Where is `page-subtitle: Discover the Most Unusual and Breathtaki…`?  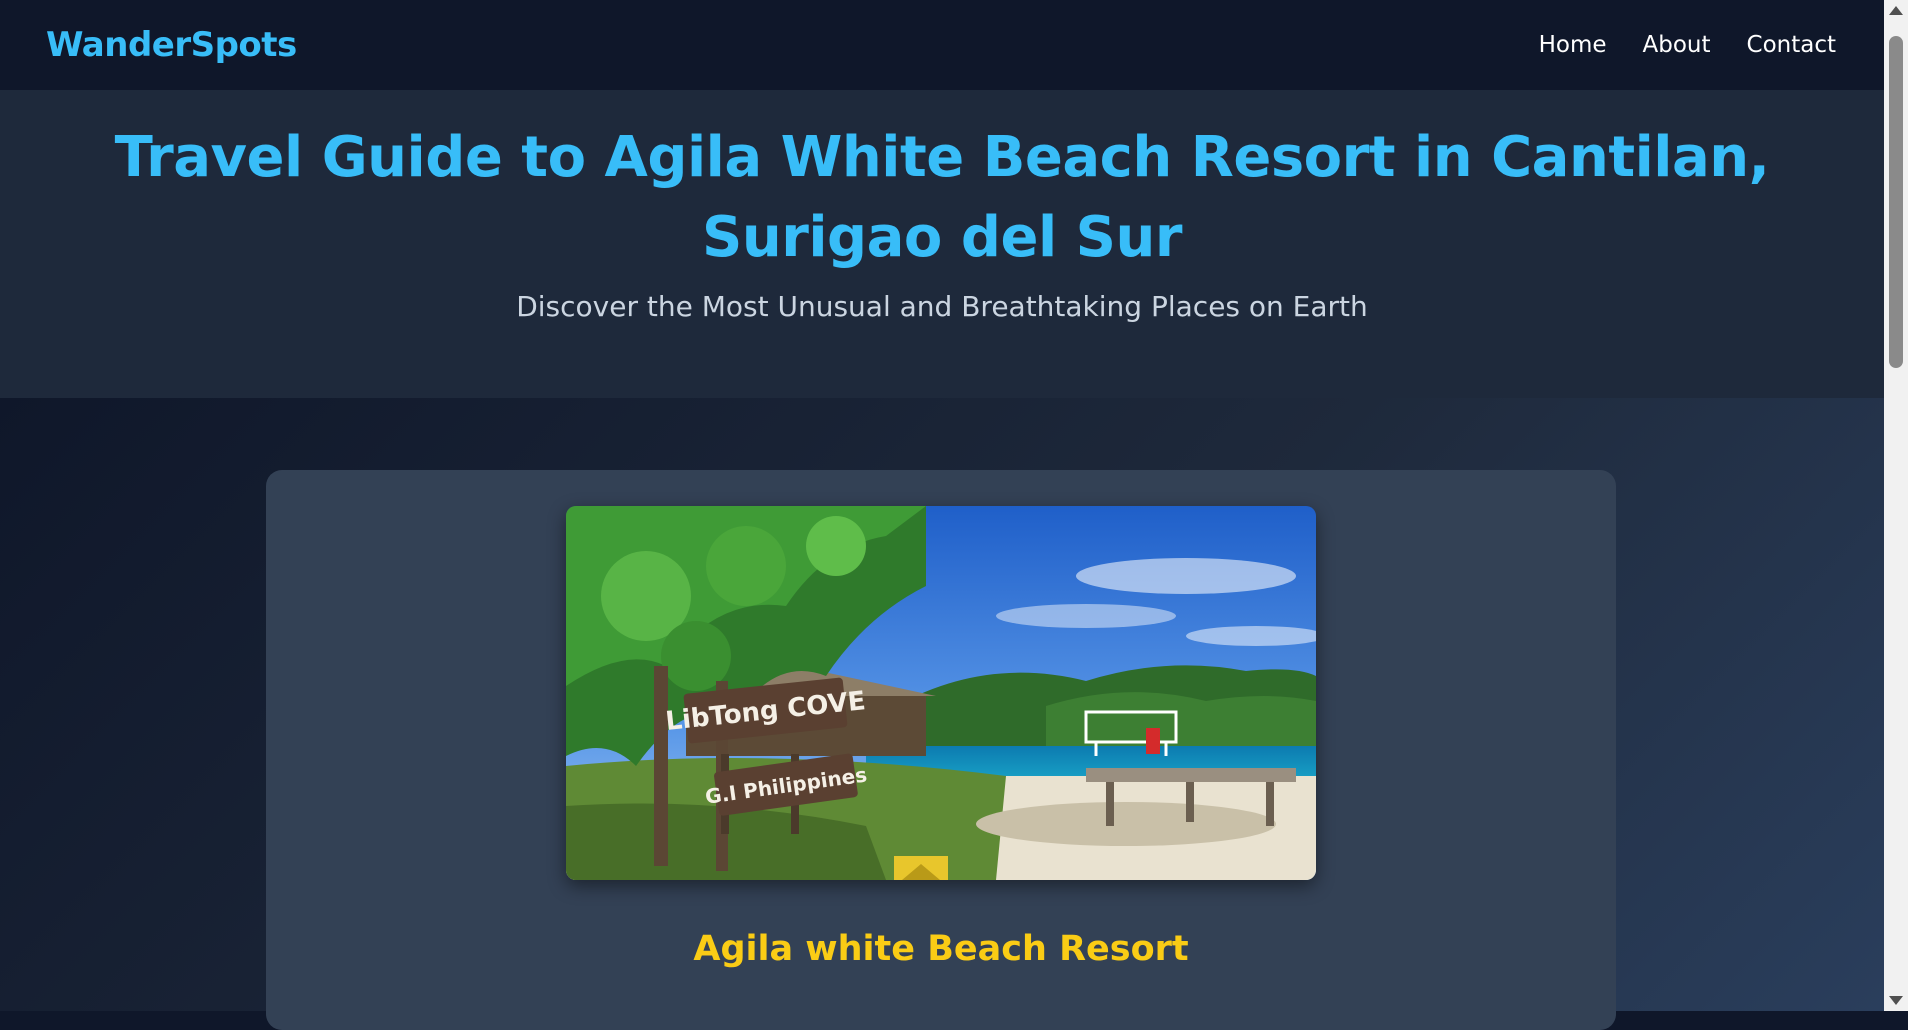 page-subtitle: Discover the Most Unusual and Breathtaki… is located at coordinates (942, 306).